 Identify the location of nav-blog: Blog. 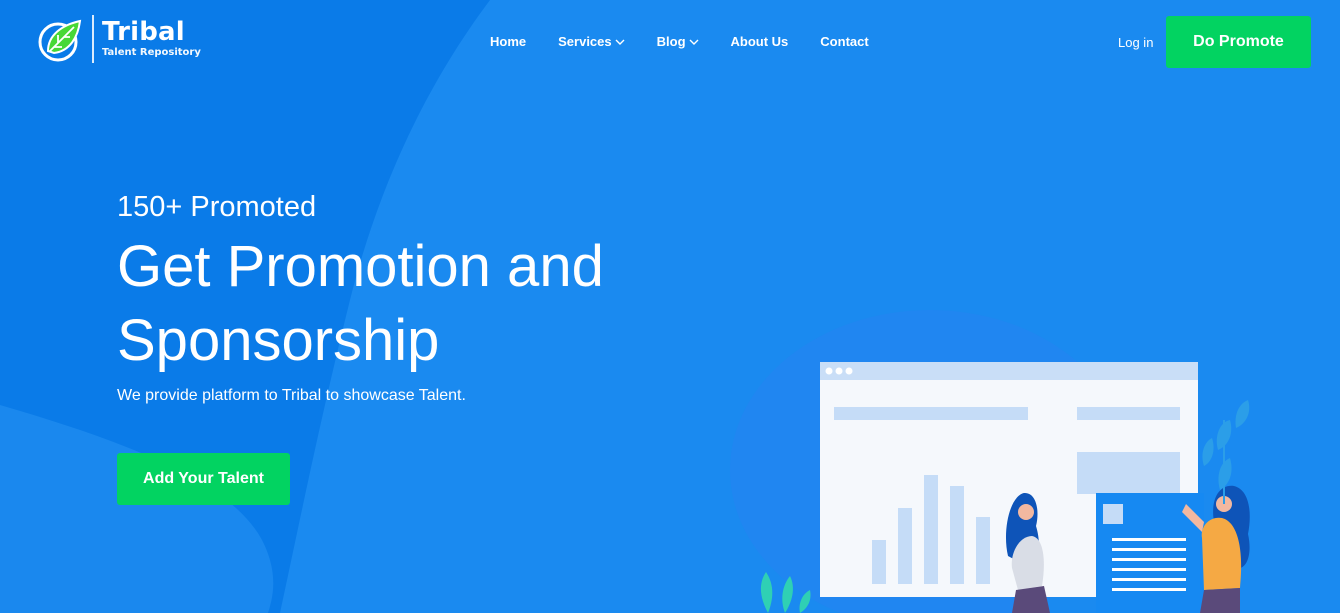
(678, 41).